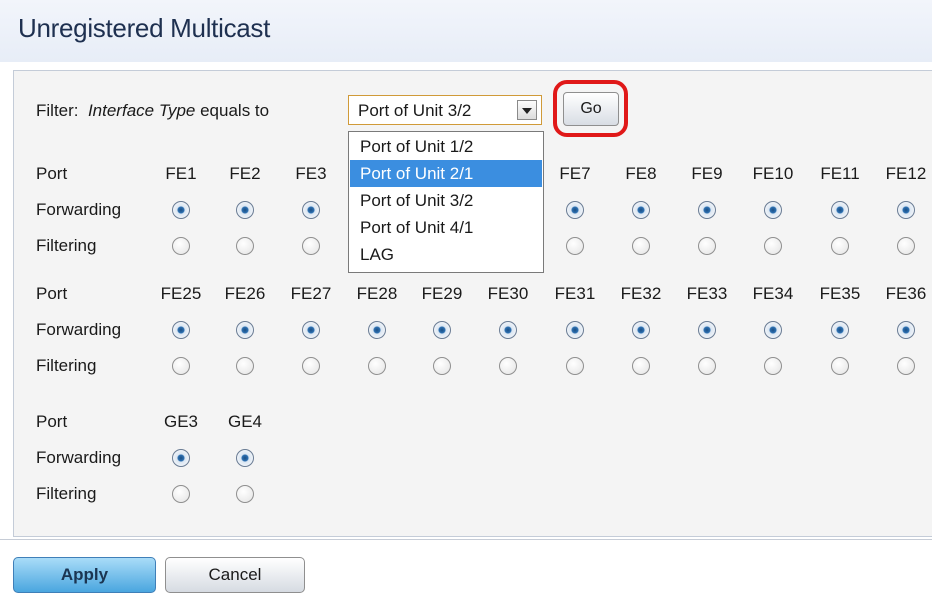 The height and width of the screenshot is (602, 932). What do you see at coordinates (446, 254) in the screenshot?
I see `dropdown-option: LAG` at bounding box center [446, 254].